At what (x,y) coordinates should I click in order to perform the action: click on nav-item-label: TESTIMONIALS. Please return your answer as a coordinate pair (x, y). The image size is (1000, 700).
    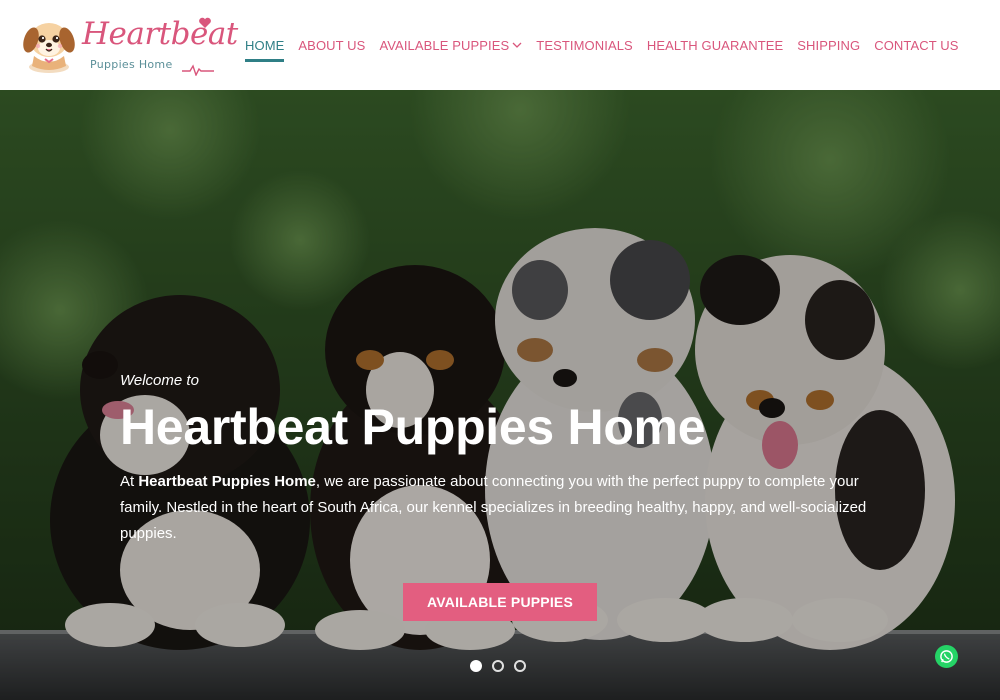
    Looking at the image, I should click on (584, 45).